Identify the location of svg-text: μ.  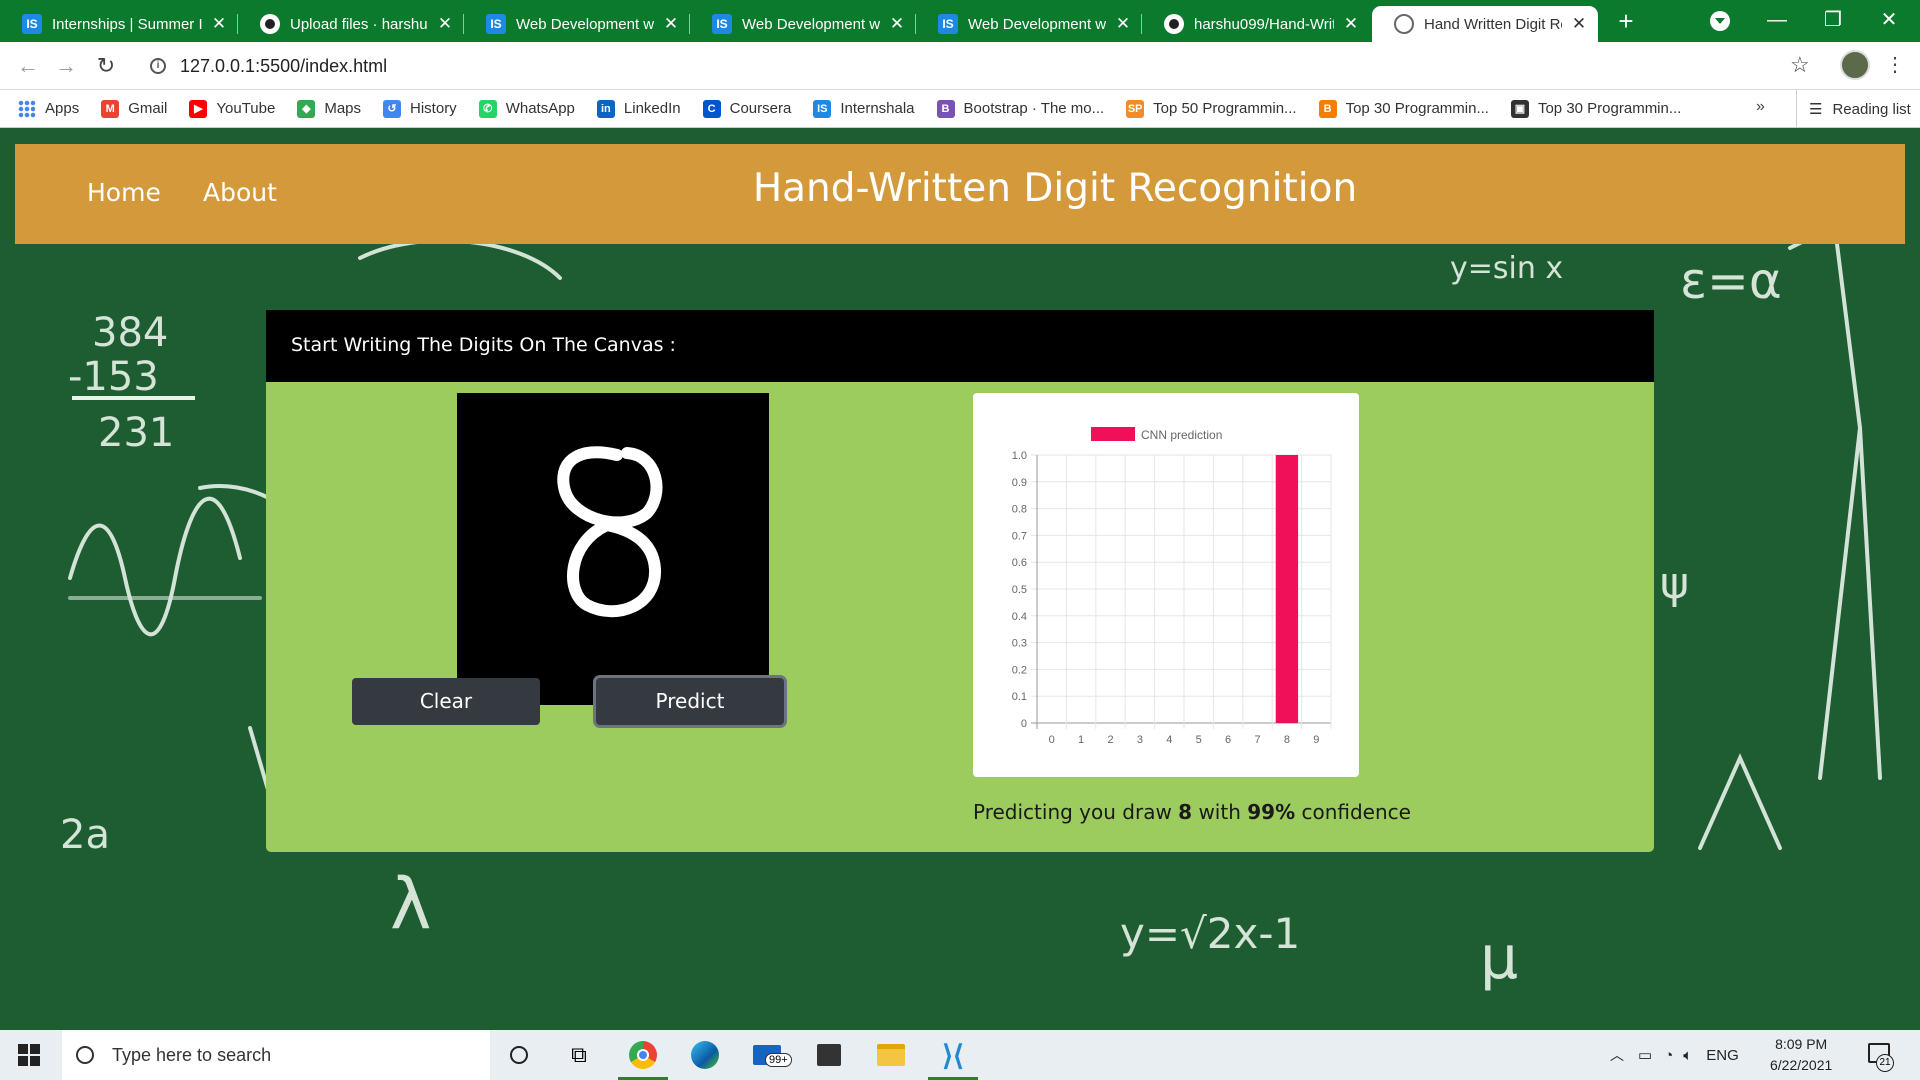
(1499, 958).